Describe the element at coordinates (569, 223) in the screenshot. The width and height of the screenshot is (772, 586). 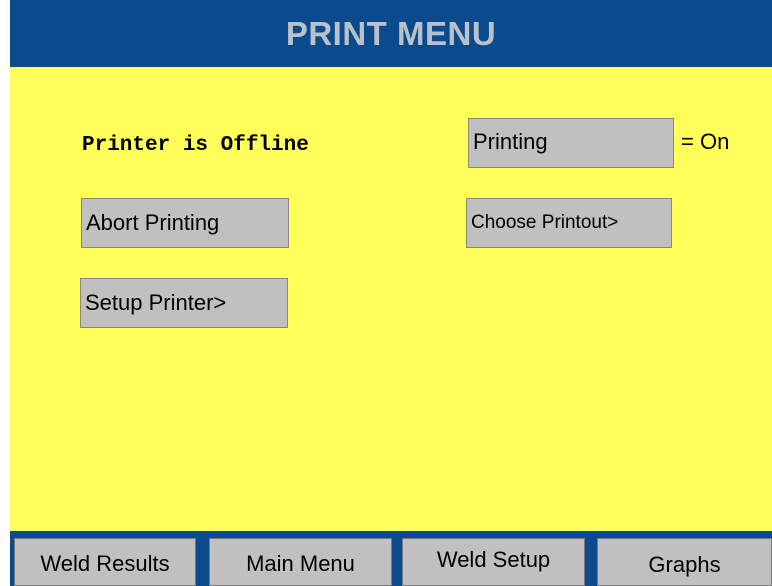
I see `choose-printout-button: Choose Printout>` at that location.